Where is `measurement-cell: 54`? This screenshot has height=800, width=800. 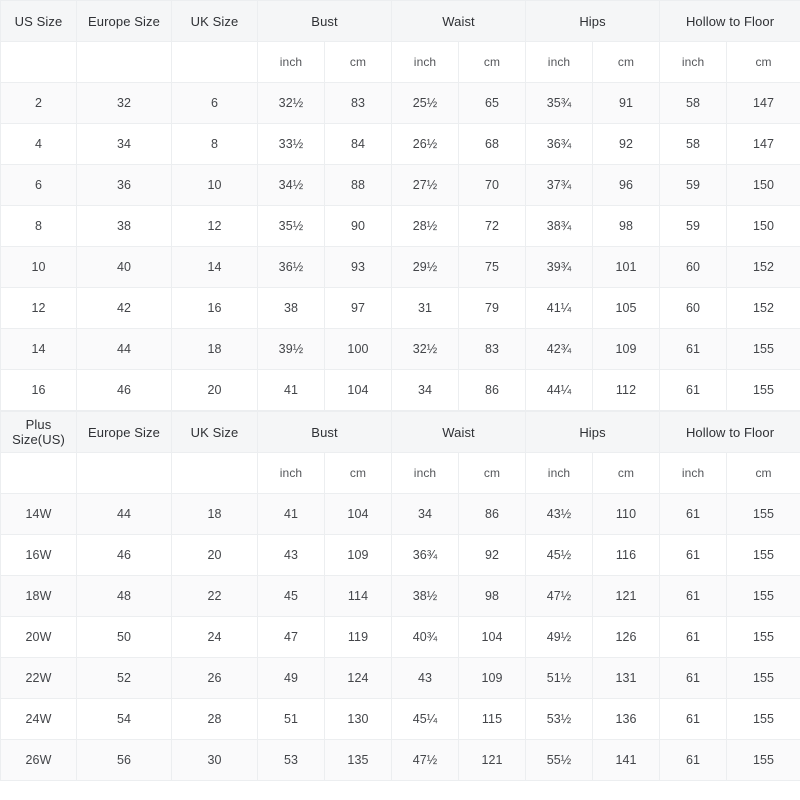 measurement-cell: 54 is located at coordinates (124, 719).